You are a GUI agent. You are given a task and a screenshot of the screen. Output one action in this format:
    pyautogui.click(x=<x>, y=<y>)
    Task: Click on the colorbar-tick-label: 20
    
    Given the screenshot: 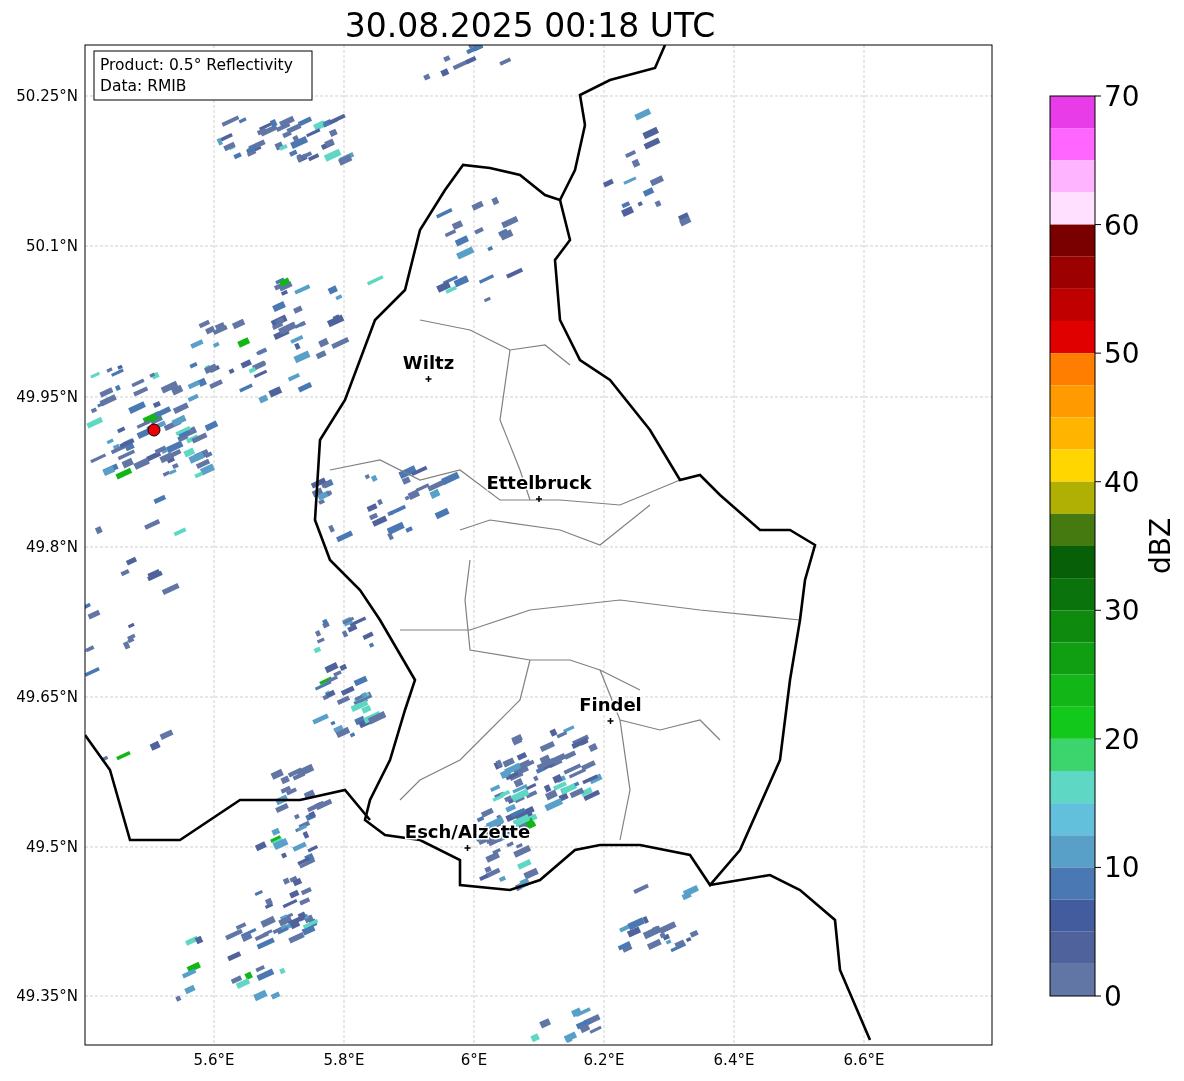 What is the action you would take?
    pyautogui.click(x=1122, y=739)
    